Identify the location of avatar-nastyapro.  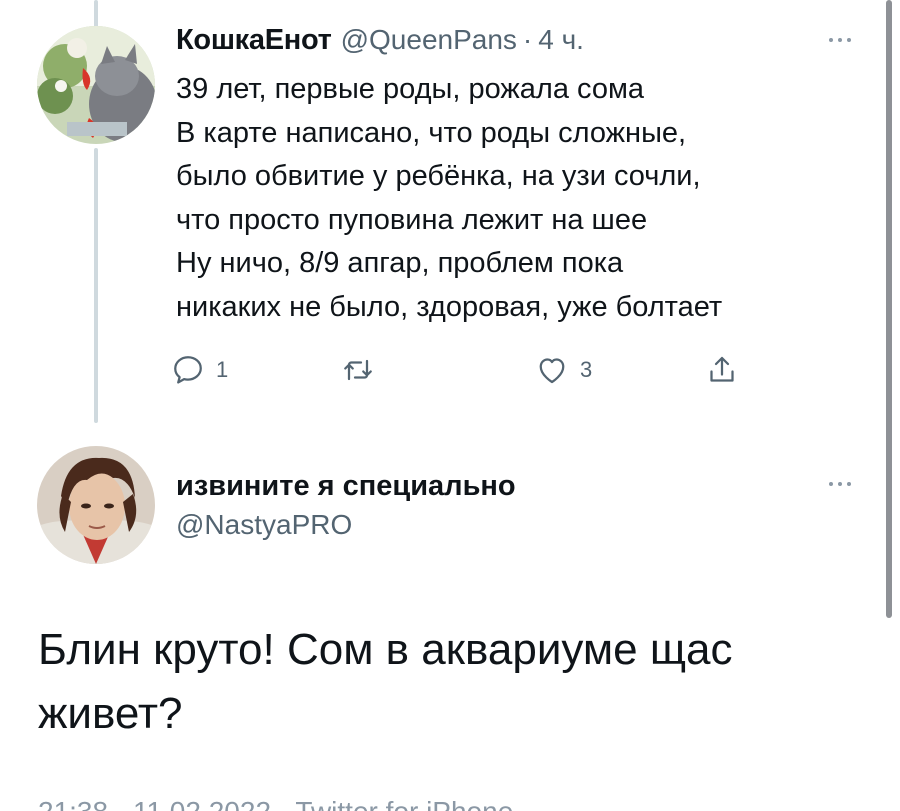
(96, 505).